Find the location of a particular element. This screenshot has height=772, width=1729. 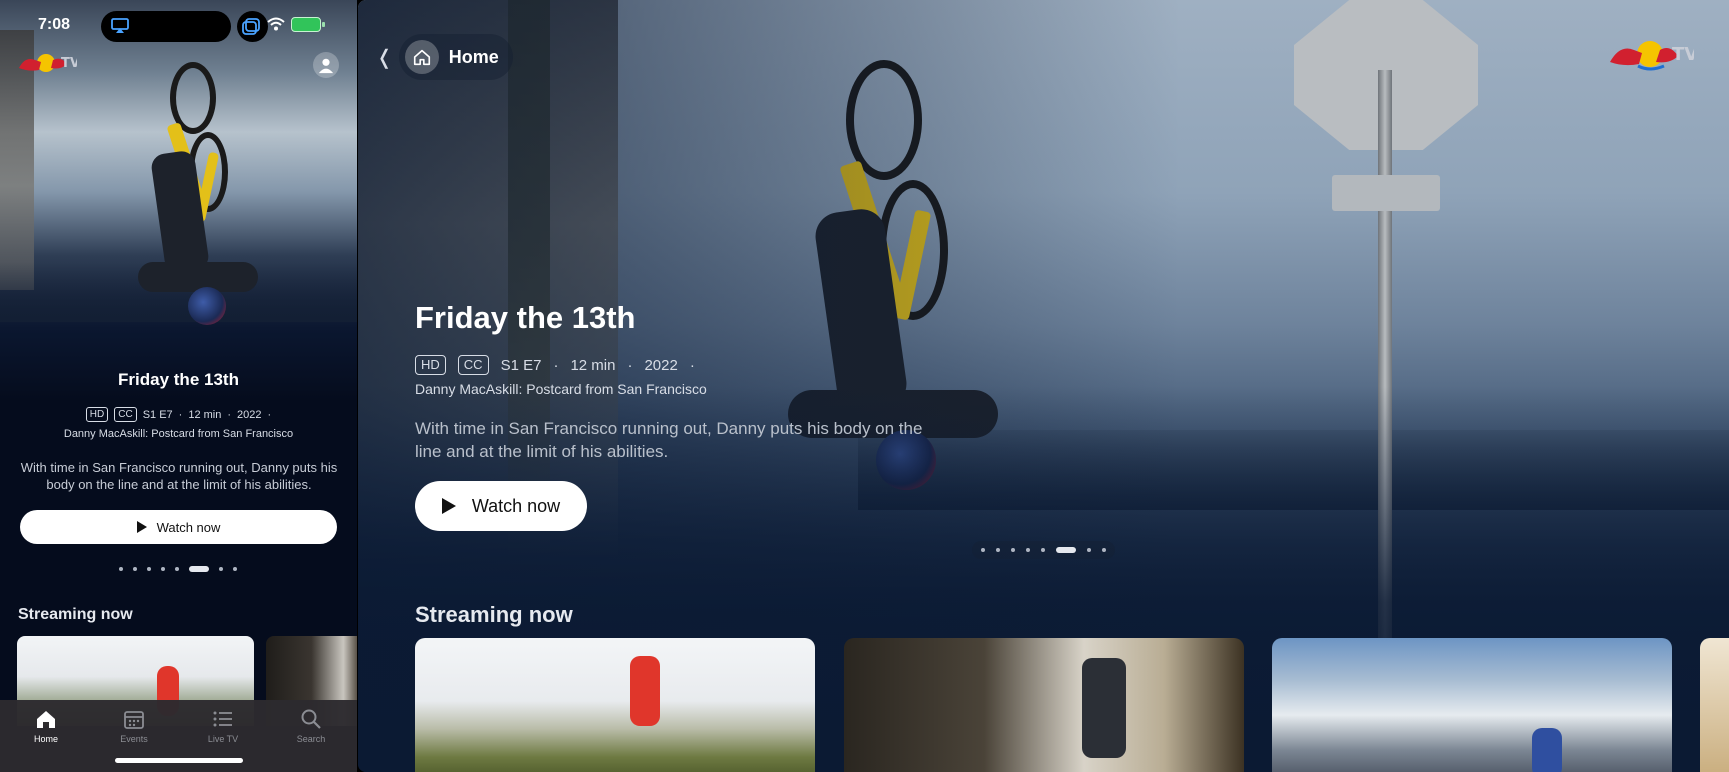

battery-icon is located at coordinates (308, 24).